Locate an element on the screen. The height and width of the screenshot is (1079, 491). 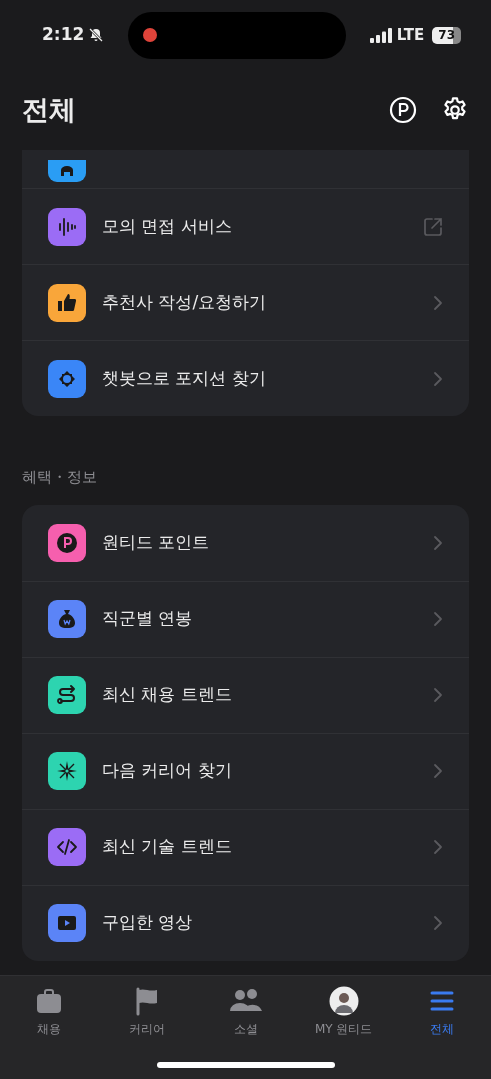
recording-dot is located at coordinates (150, 35).